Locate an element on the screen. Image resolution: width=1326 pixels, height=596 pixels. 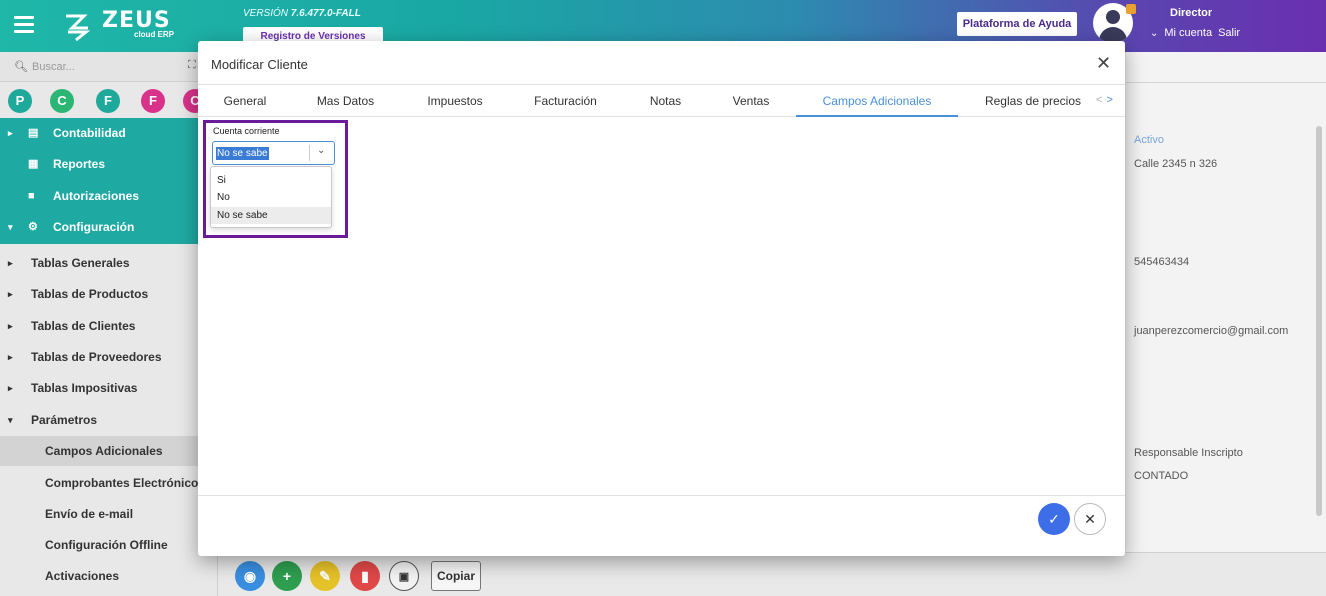
tab-scroll-nav: < > is located at coordinates (1104, 100).